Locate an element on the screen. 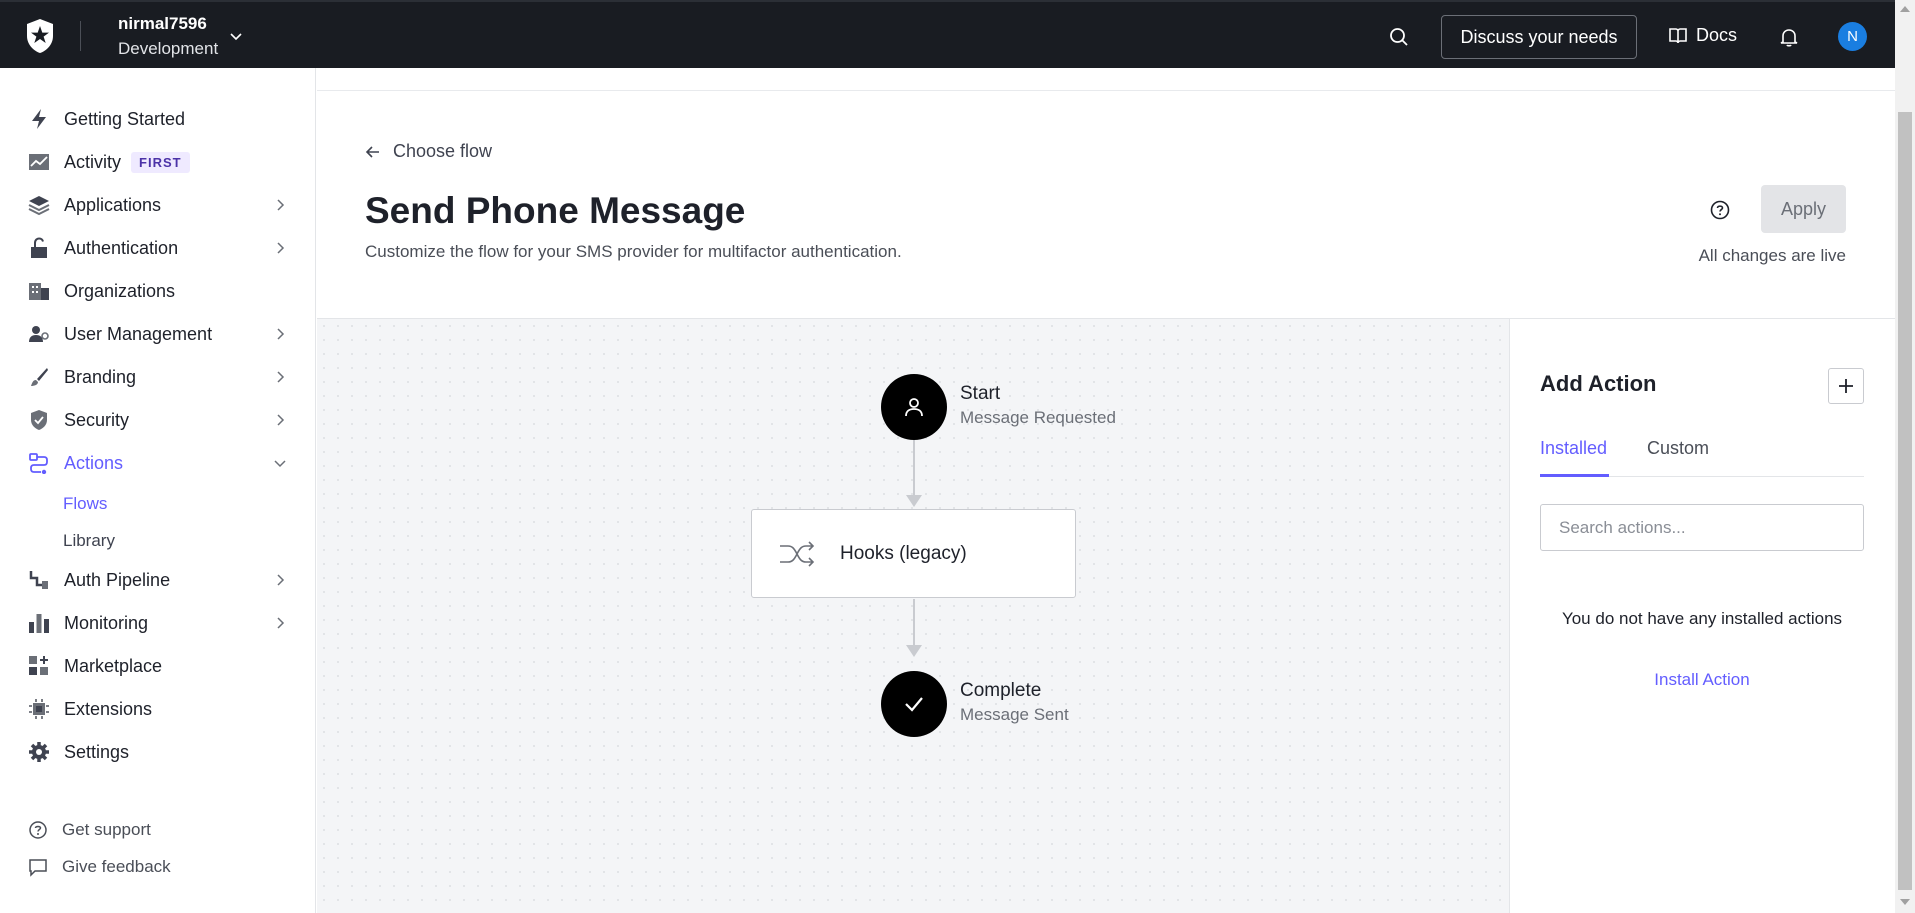  bolt-icon is located at coordinates (39, 119).